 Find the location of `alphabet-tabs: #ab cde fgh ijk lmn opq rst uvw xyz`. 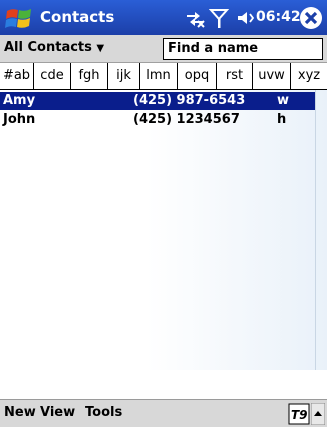

alphabet-tabs: #ab cde fgh ijk lmn opq rst uvw xyz is located at coordinates (163, 76).